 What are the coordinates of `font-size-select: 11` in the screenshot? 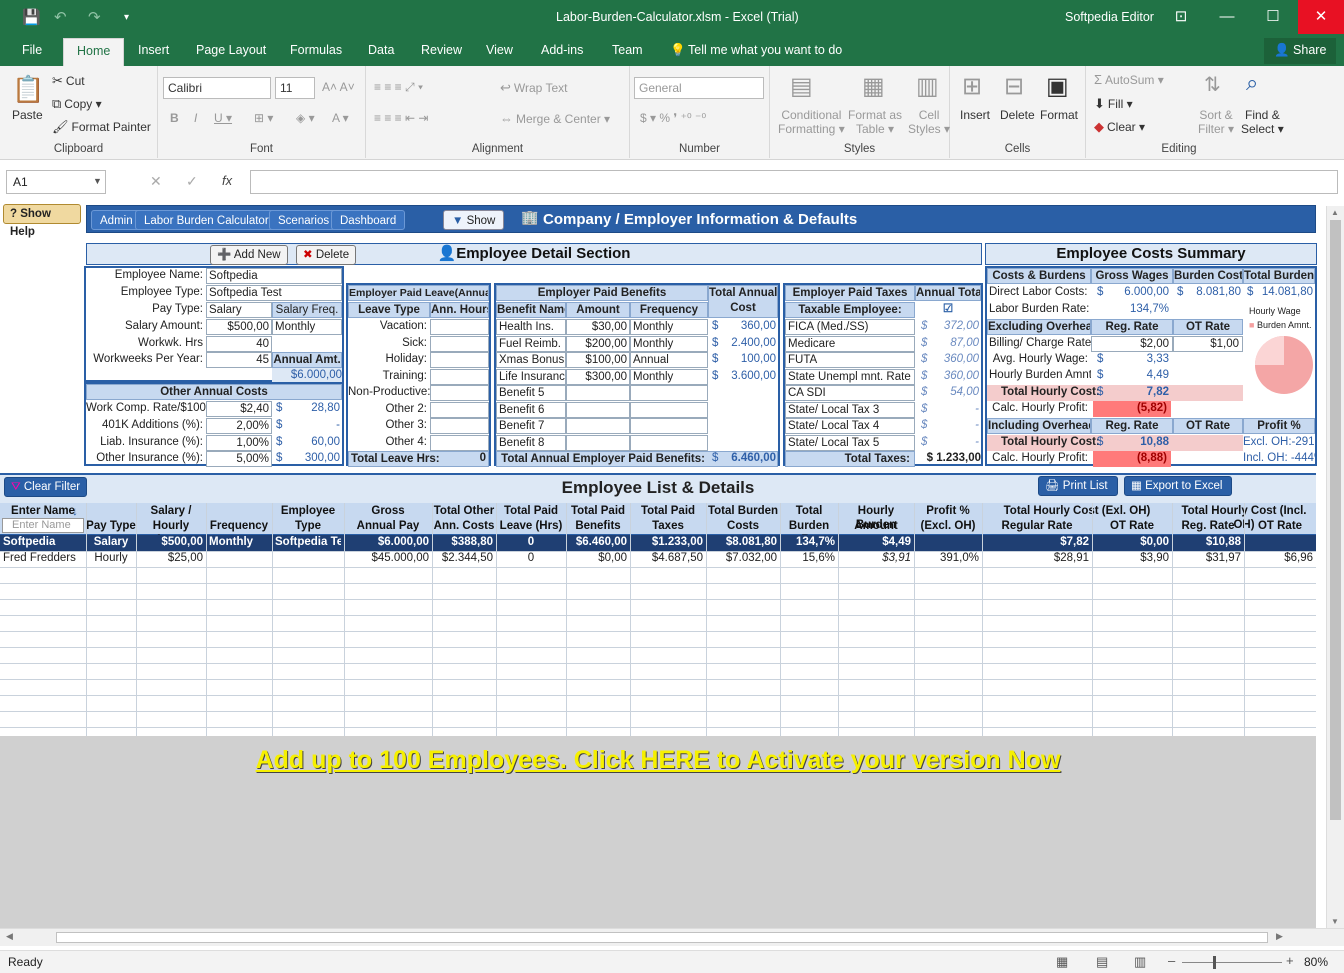 It's located at (295, 88).